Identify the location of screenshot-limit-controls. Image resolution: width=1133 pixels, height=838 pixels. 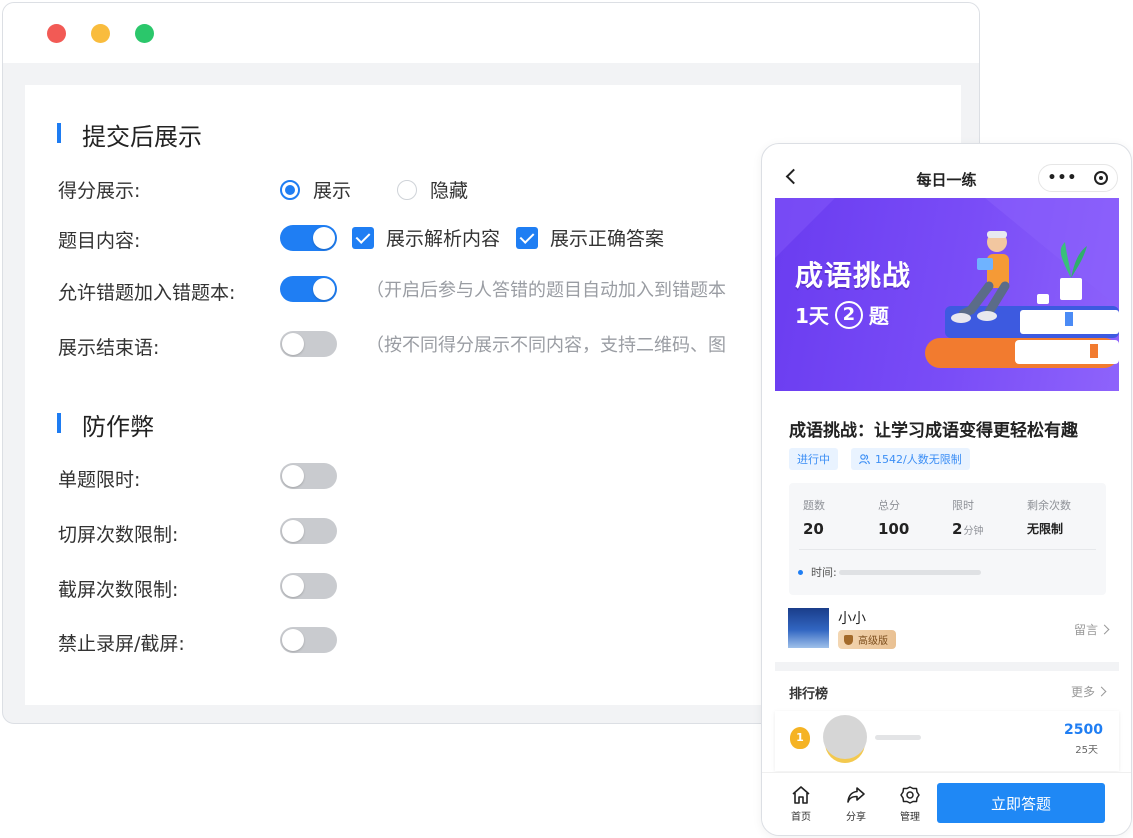
(308, 586).